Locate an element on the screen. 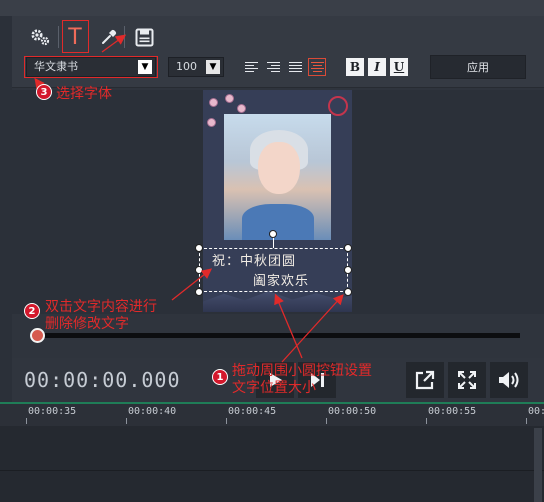 This screenshot has height=502, width=544. step-1-badge: 1 is located at coordinates (220, 377).